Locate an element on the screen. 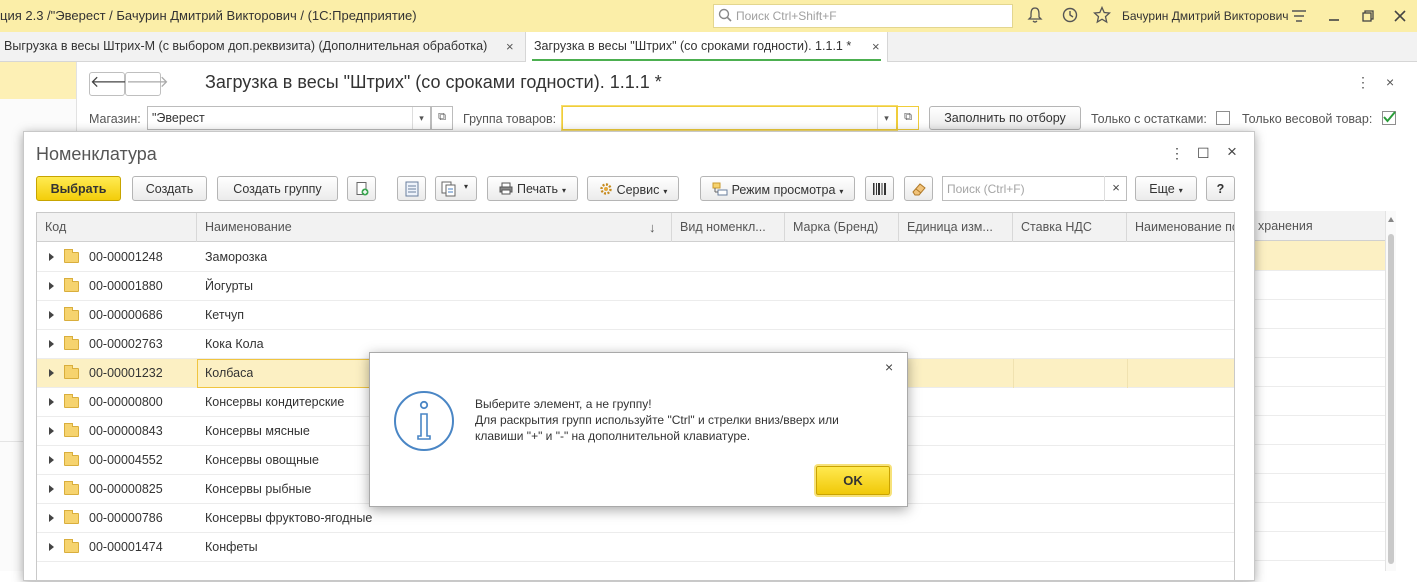 The height and width of the screenshot is (582, 1417). store-field: "Эверест ▾ is located at coordinates (289, 118).